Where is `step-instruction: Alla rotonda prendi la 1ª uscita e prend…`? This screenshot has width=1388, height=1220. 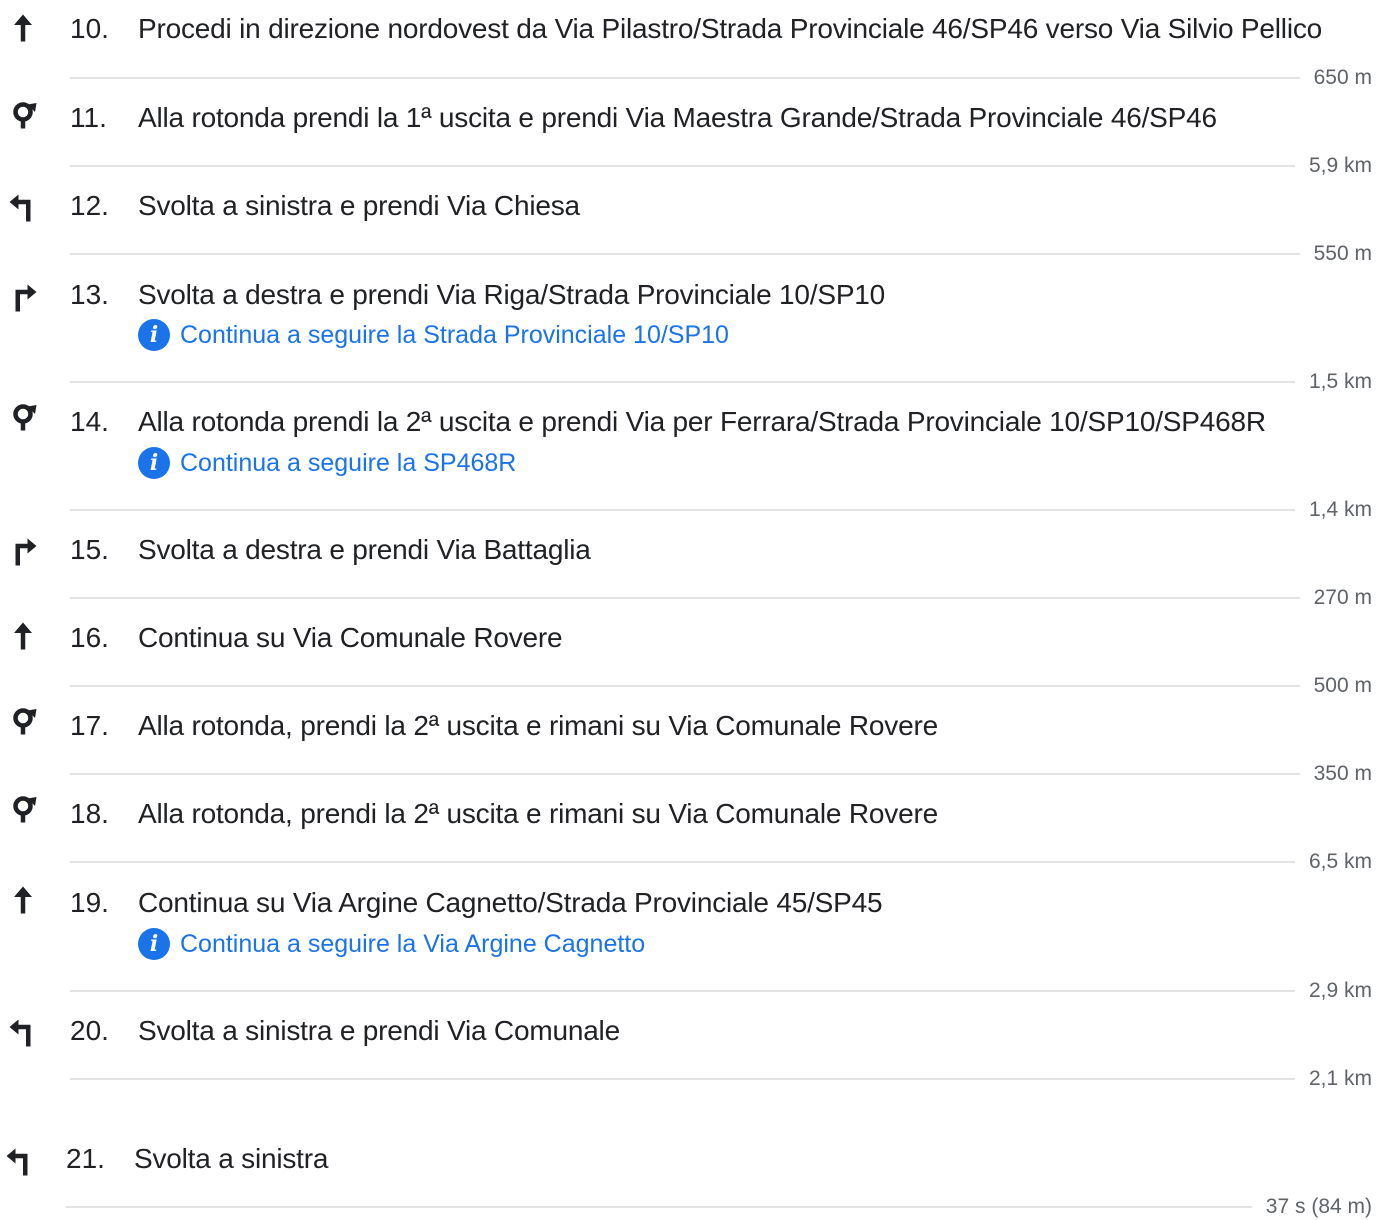
step-instruction: Alla rotonda prendi la 1ª uscita e prend… is located at coordinates (677, 117).